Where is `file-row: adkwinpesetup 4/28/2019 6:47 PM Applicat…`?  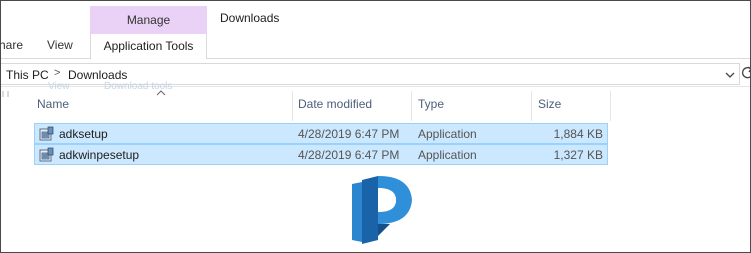 file-row: adkwinpesetup 4/28/2019 6:47 PM Applicat… is located at coordinates (321, 154).